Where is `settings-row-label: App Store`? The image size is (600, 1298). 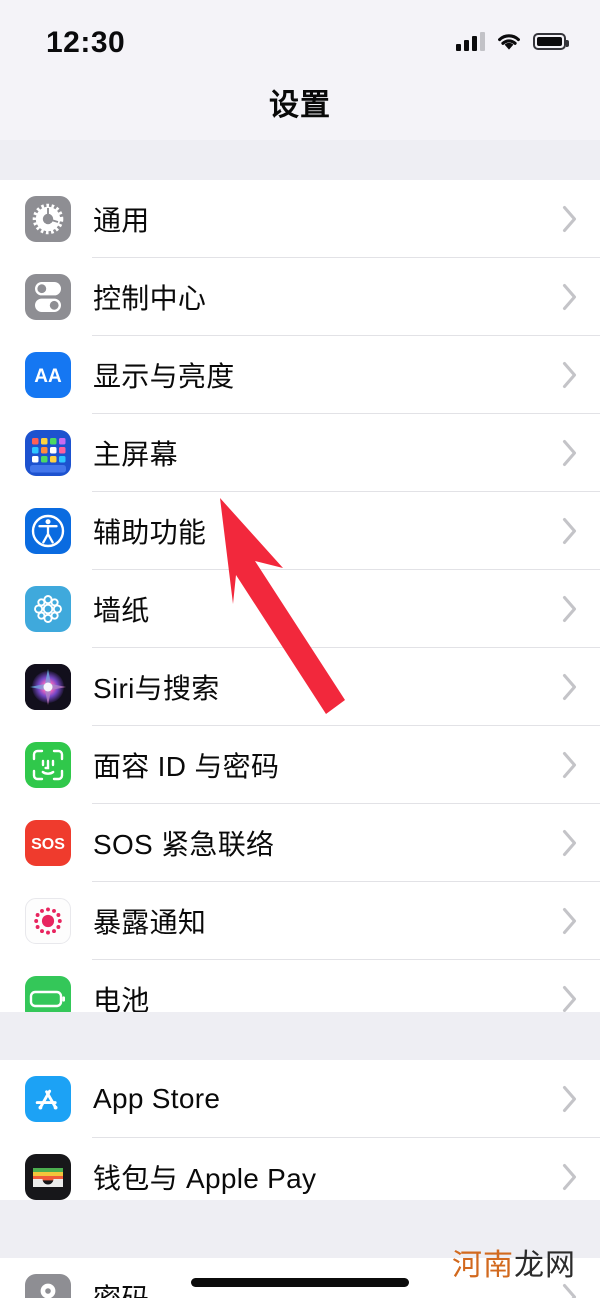
settings-row-label: App Store is located at coordinates (157, 1098).